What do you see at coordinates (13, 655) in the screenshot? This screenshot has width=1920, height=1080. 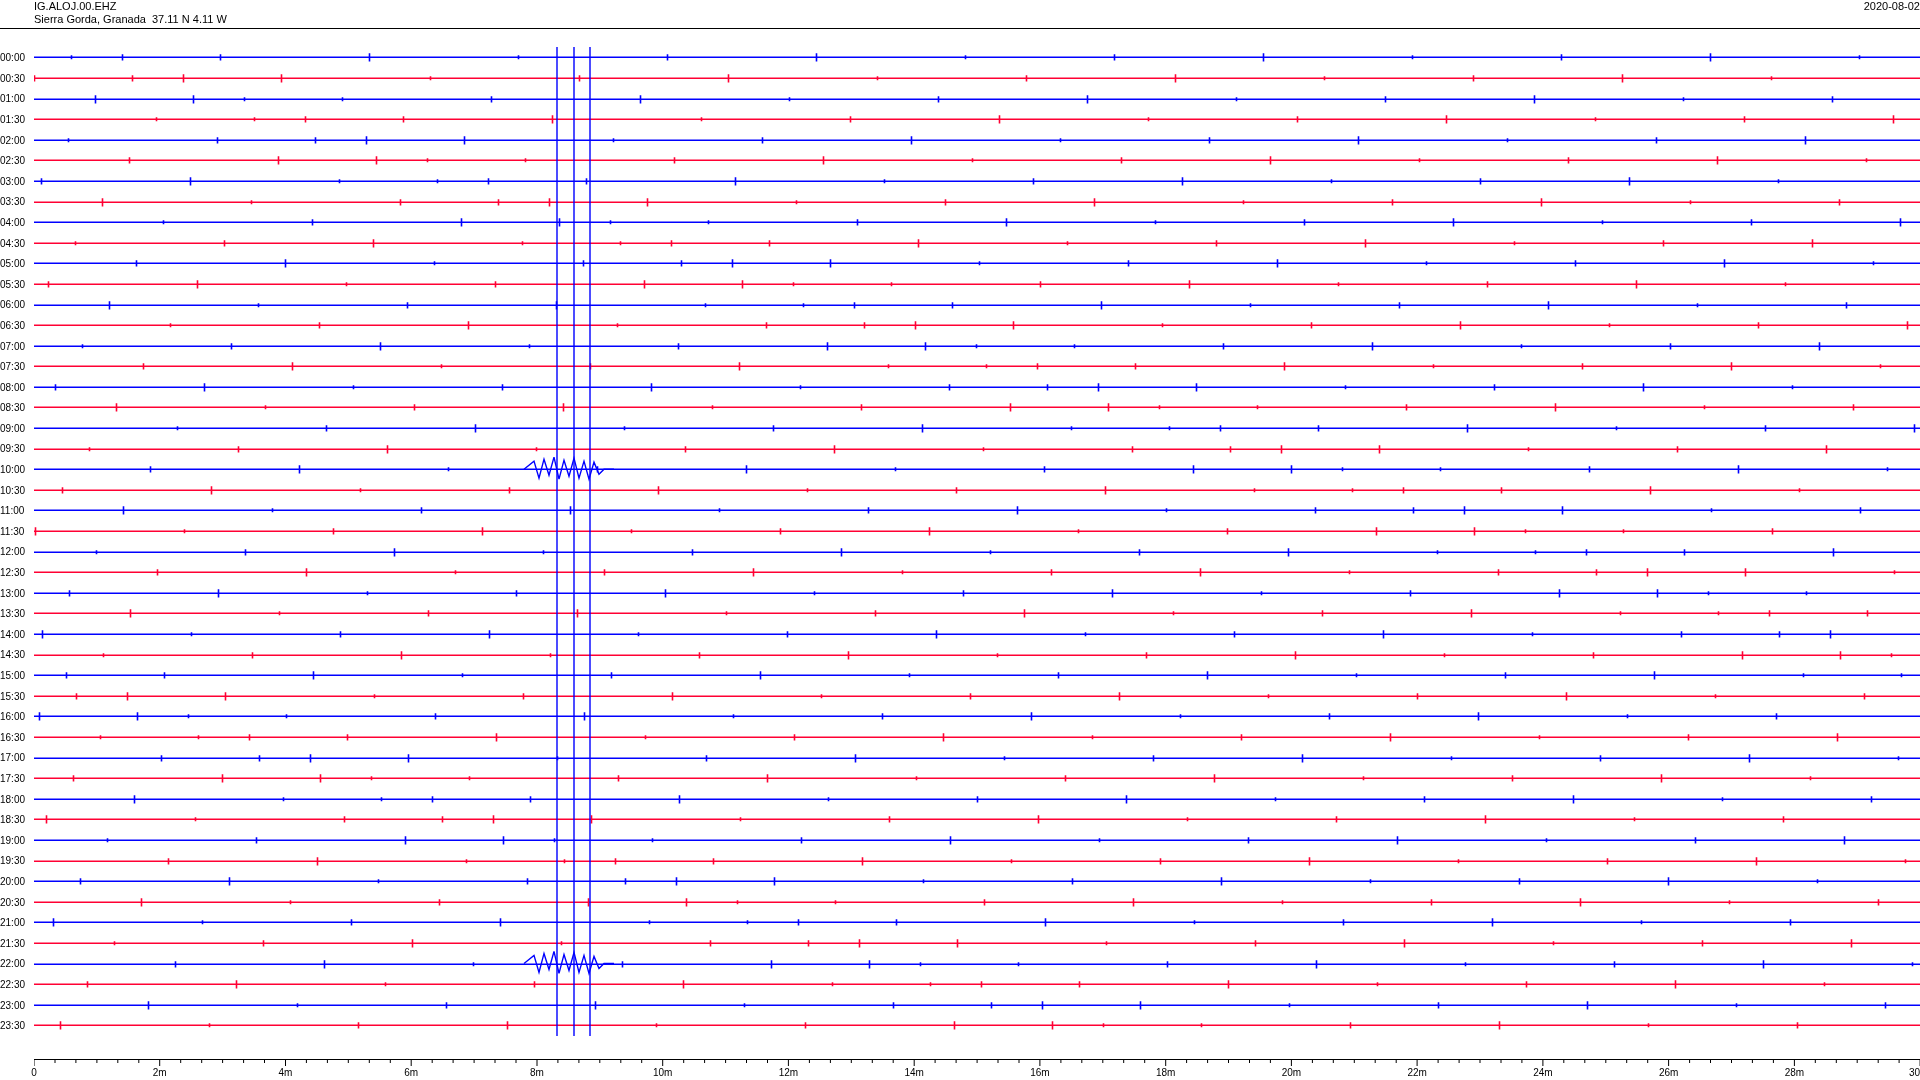 I see `time-label: 14:30` at bounding box center [13, 655].